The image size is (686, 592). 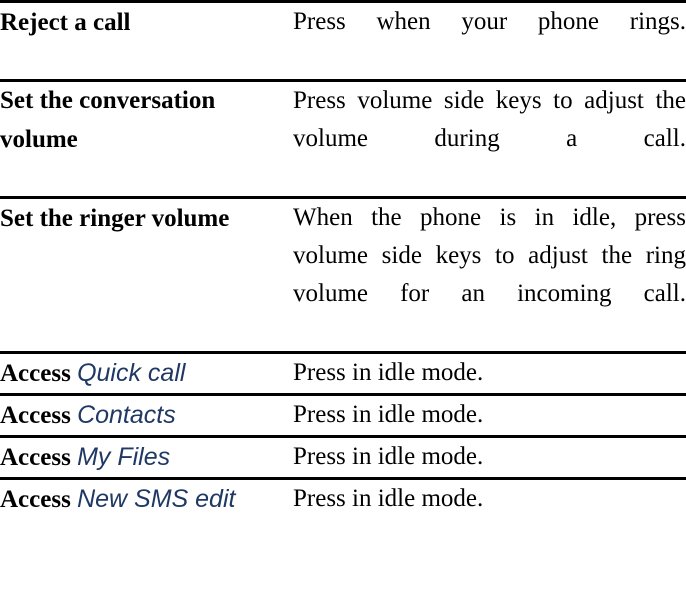 I want to click on action-label: Access New SMS edit, so click(x=146, y=499).